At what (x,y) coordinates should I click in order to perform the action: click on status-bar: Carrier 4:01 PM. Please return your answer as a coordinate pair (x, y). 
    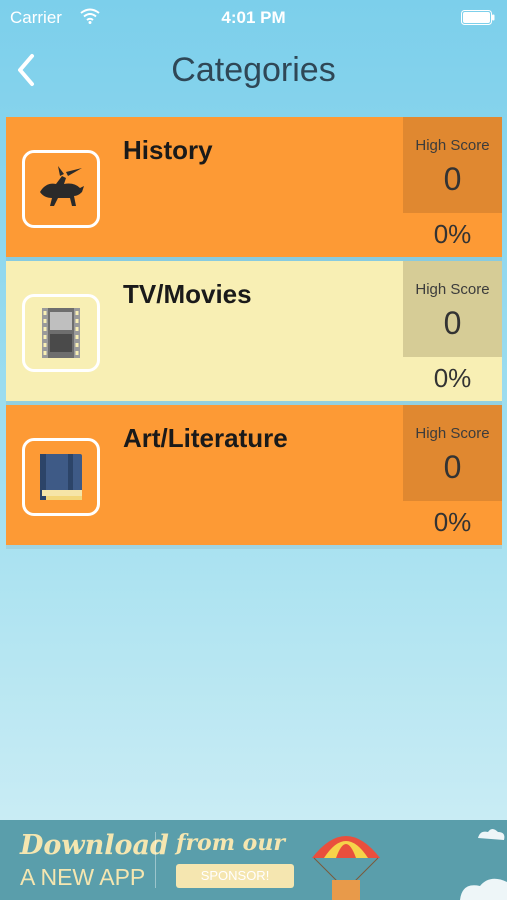
    Looking at the image, I should click on (253, 18).